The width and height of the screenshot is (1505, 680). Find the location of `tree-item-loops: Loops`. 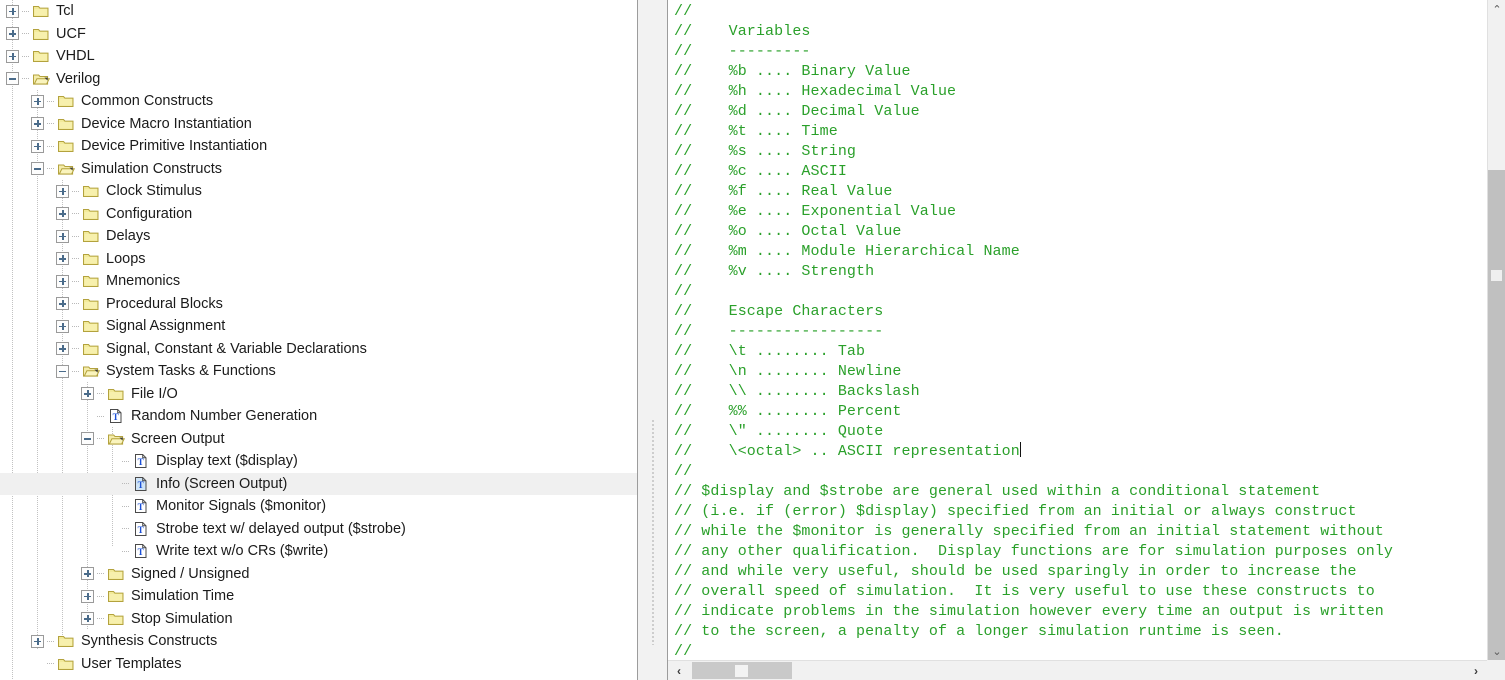

tree-item-loops: Loops is located at coordinates (318, 259).